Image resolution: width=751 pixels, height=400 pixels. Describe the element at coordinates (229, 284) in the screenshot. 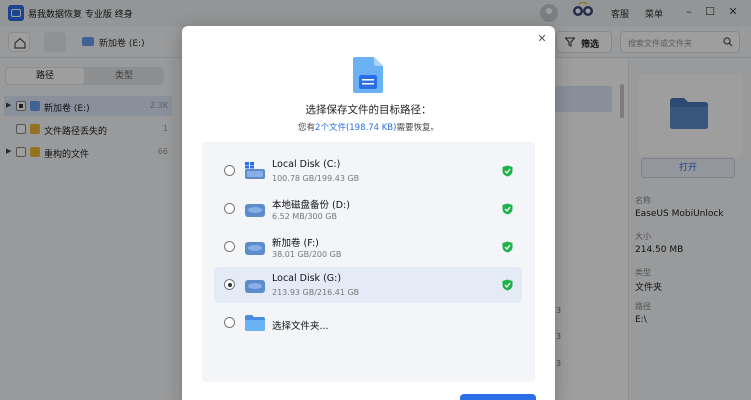

I see `radio-button-selected` at that location.